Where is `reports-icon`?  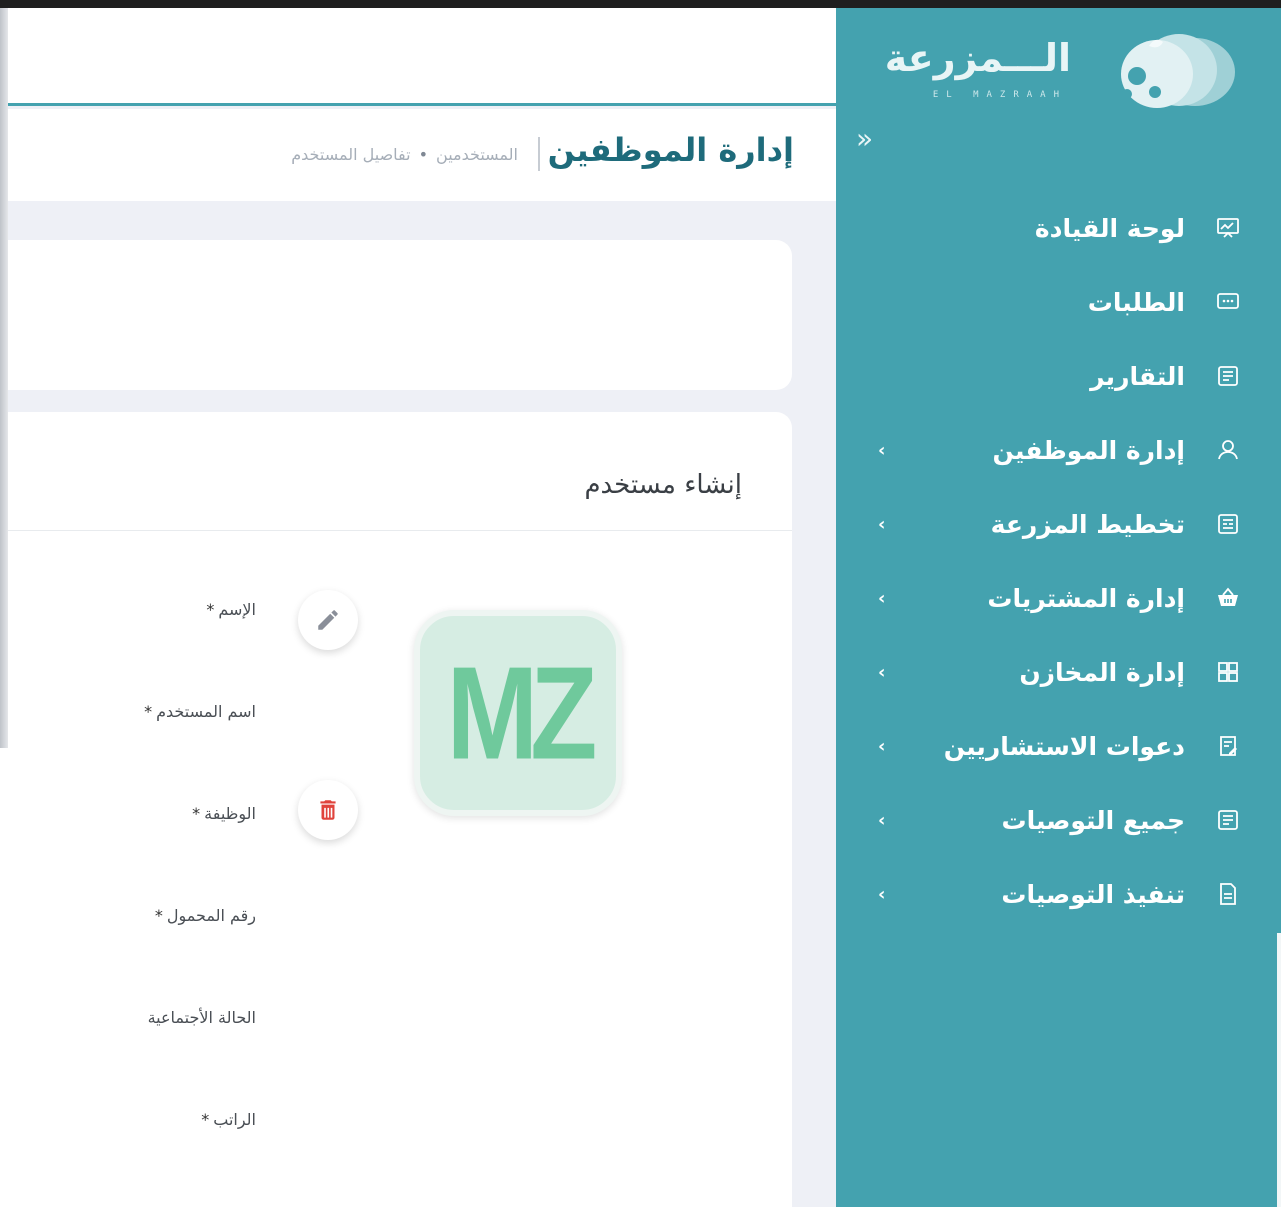
reports-icon is located at coordinates (1228, 376).